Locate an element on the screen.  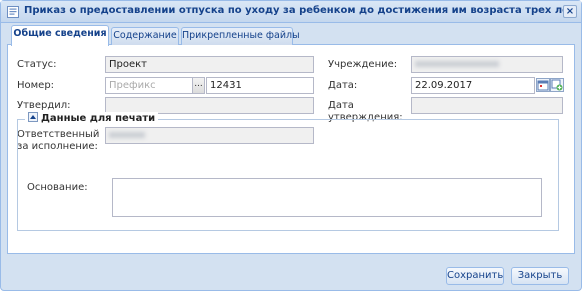
close-button: Закрыть is located at coordinates (540, 276).